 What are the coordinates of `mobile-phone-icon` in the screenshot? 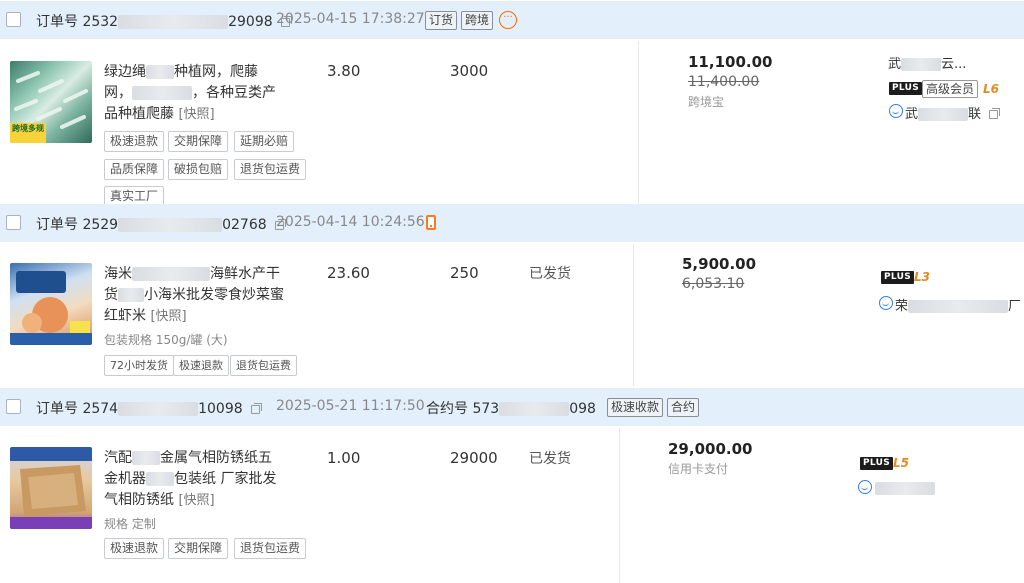 It's located at (431, 222).